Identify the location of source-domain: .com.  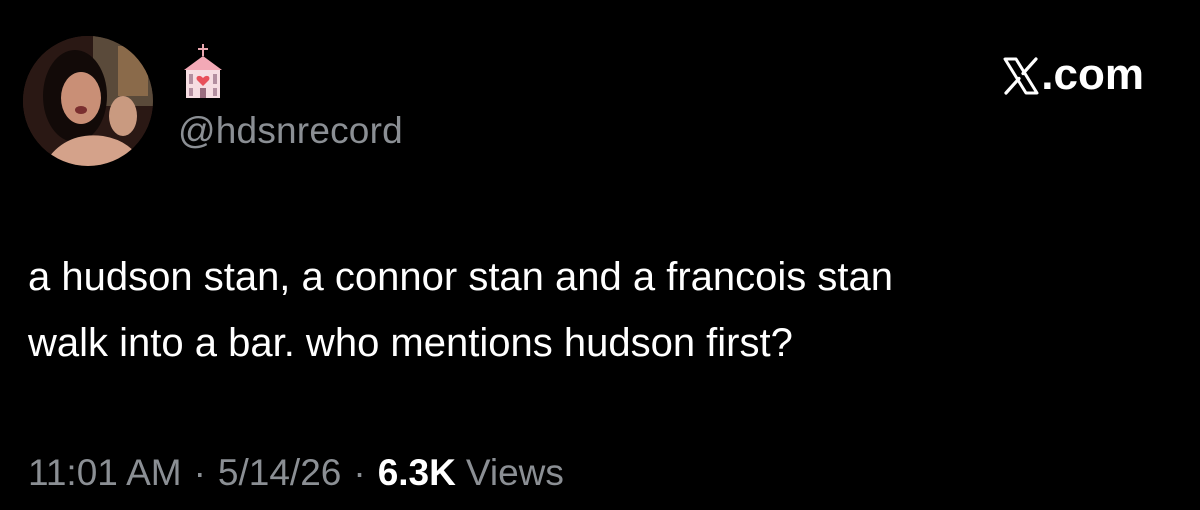
(1092, 74).